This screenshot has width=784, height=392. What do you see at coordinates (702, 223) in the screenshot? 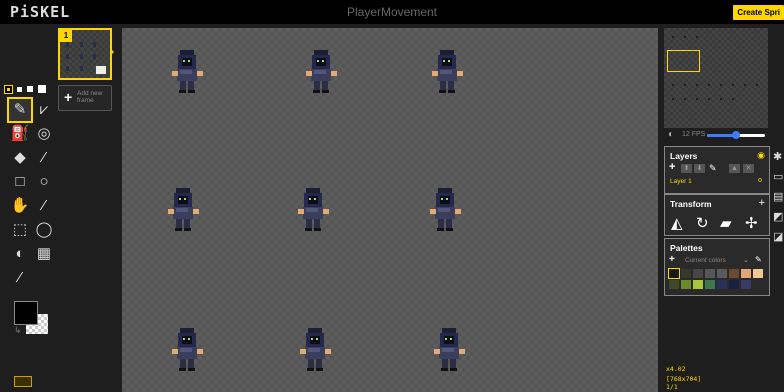
I see `rotate-icon: ↻` at bounding box center [702, 223].